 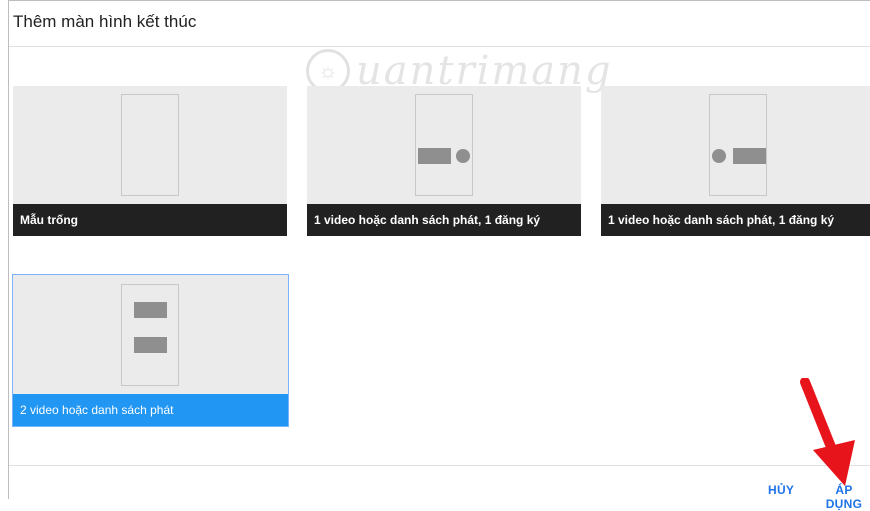 I want to click on title-divider, so click(x=439, y=46).